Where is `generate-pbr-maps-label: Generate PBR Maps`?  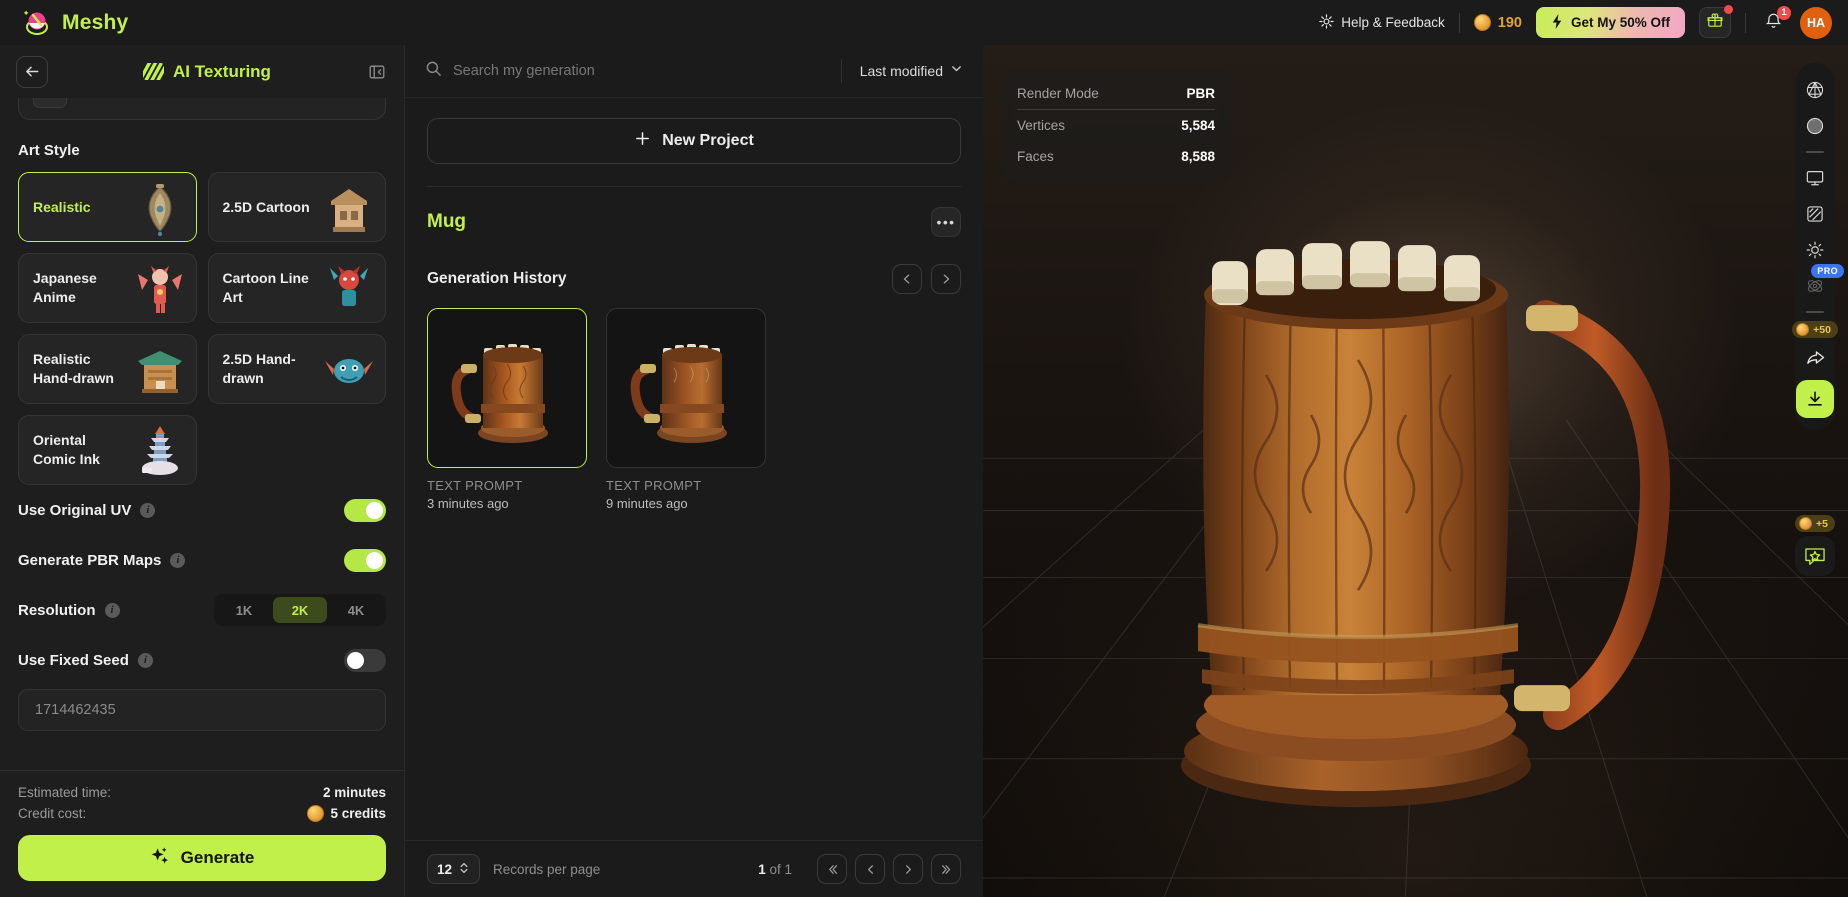
generate-pbr-maps-label: Generate PBR Maps is located at coordinates (90, 560).